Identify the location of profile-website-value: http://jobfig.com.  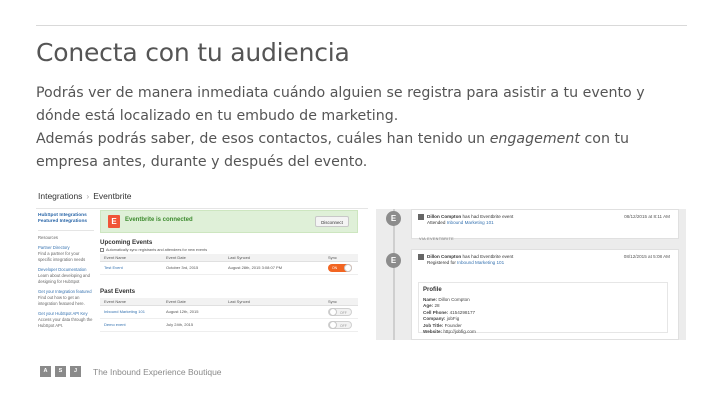
(459, 331).